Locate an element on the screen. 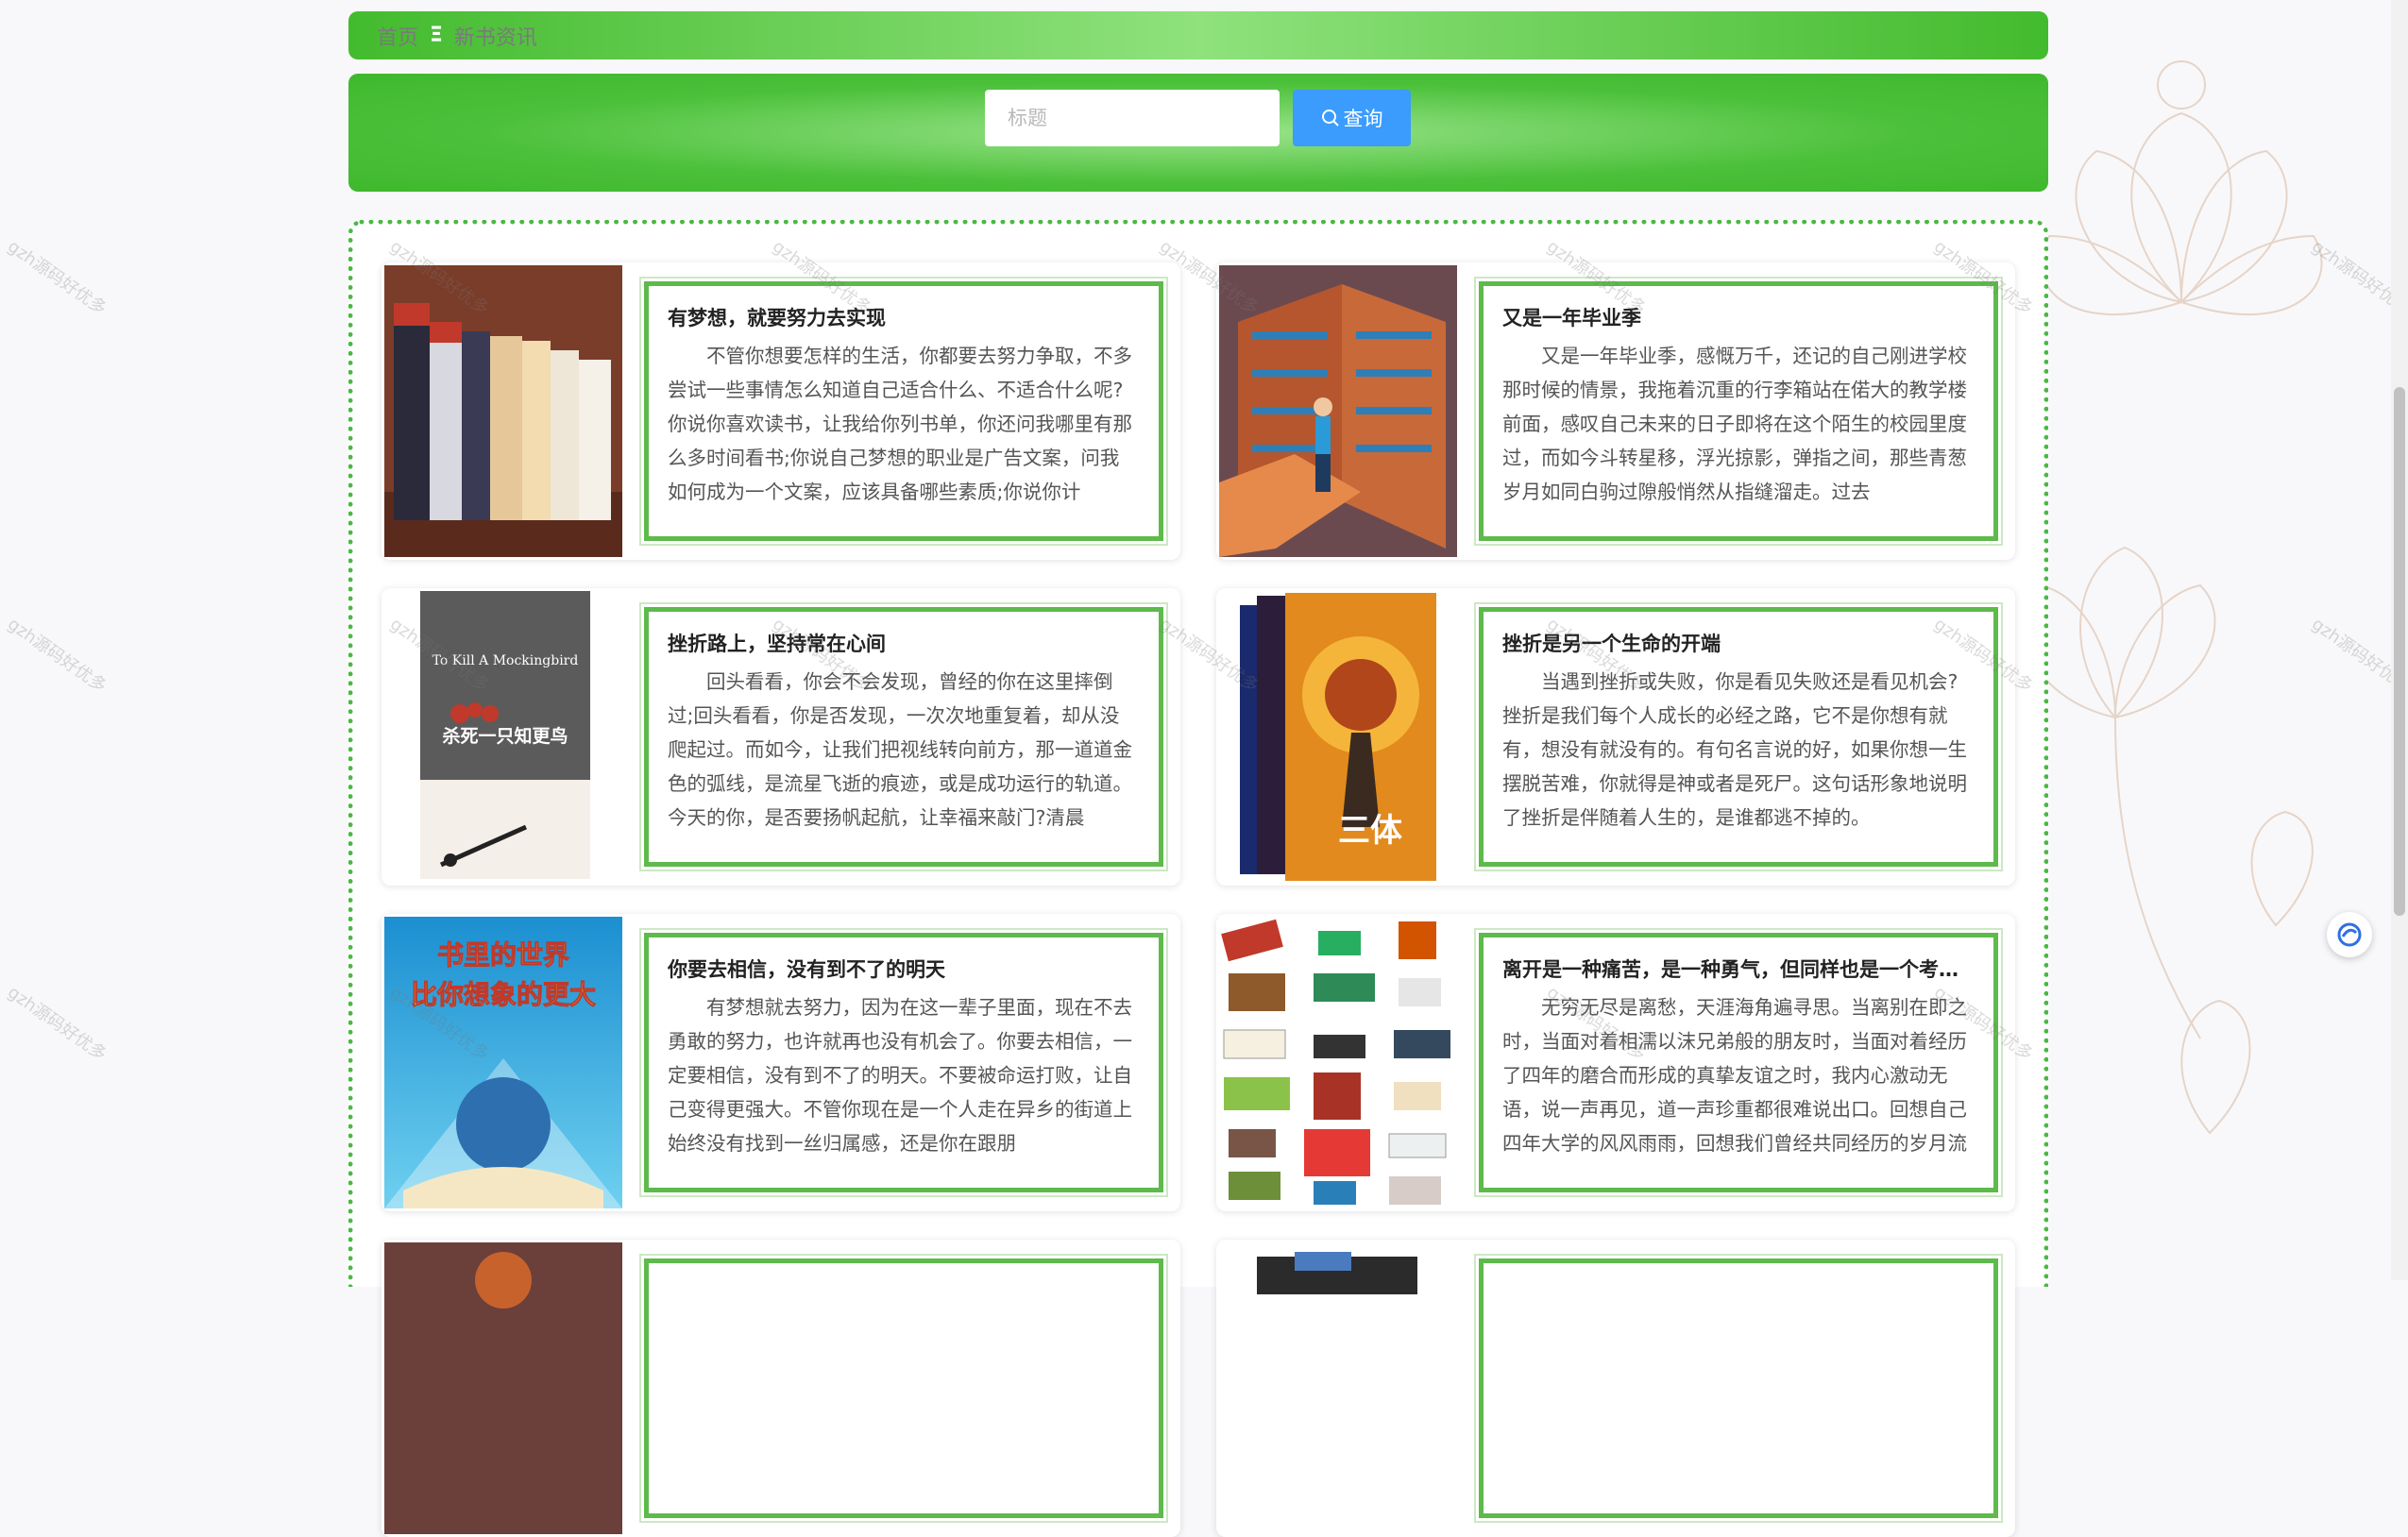 The height and width of the screenshot is (1537, 2408). page-scrollbar is located at coordinates (2399, 640).